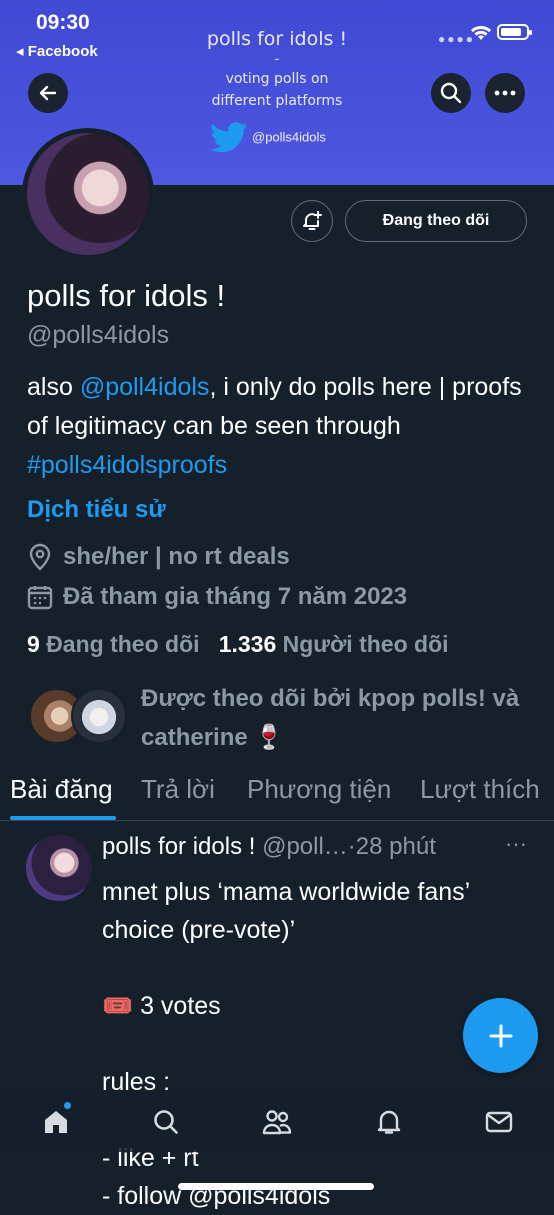 Image resolution: width=554 pixels, height=1215 pixels. I want to click on profile-join-date: Đã tham gia tháng 7 năm 2023, so click(217, 597).